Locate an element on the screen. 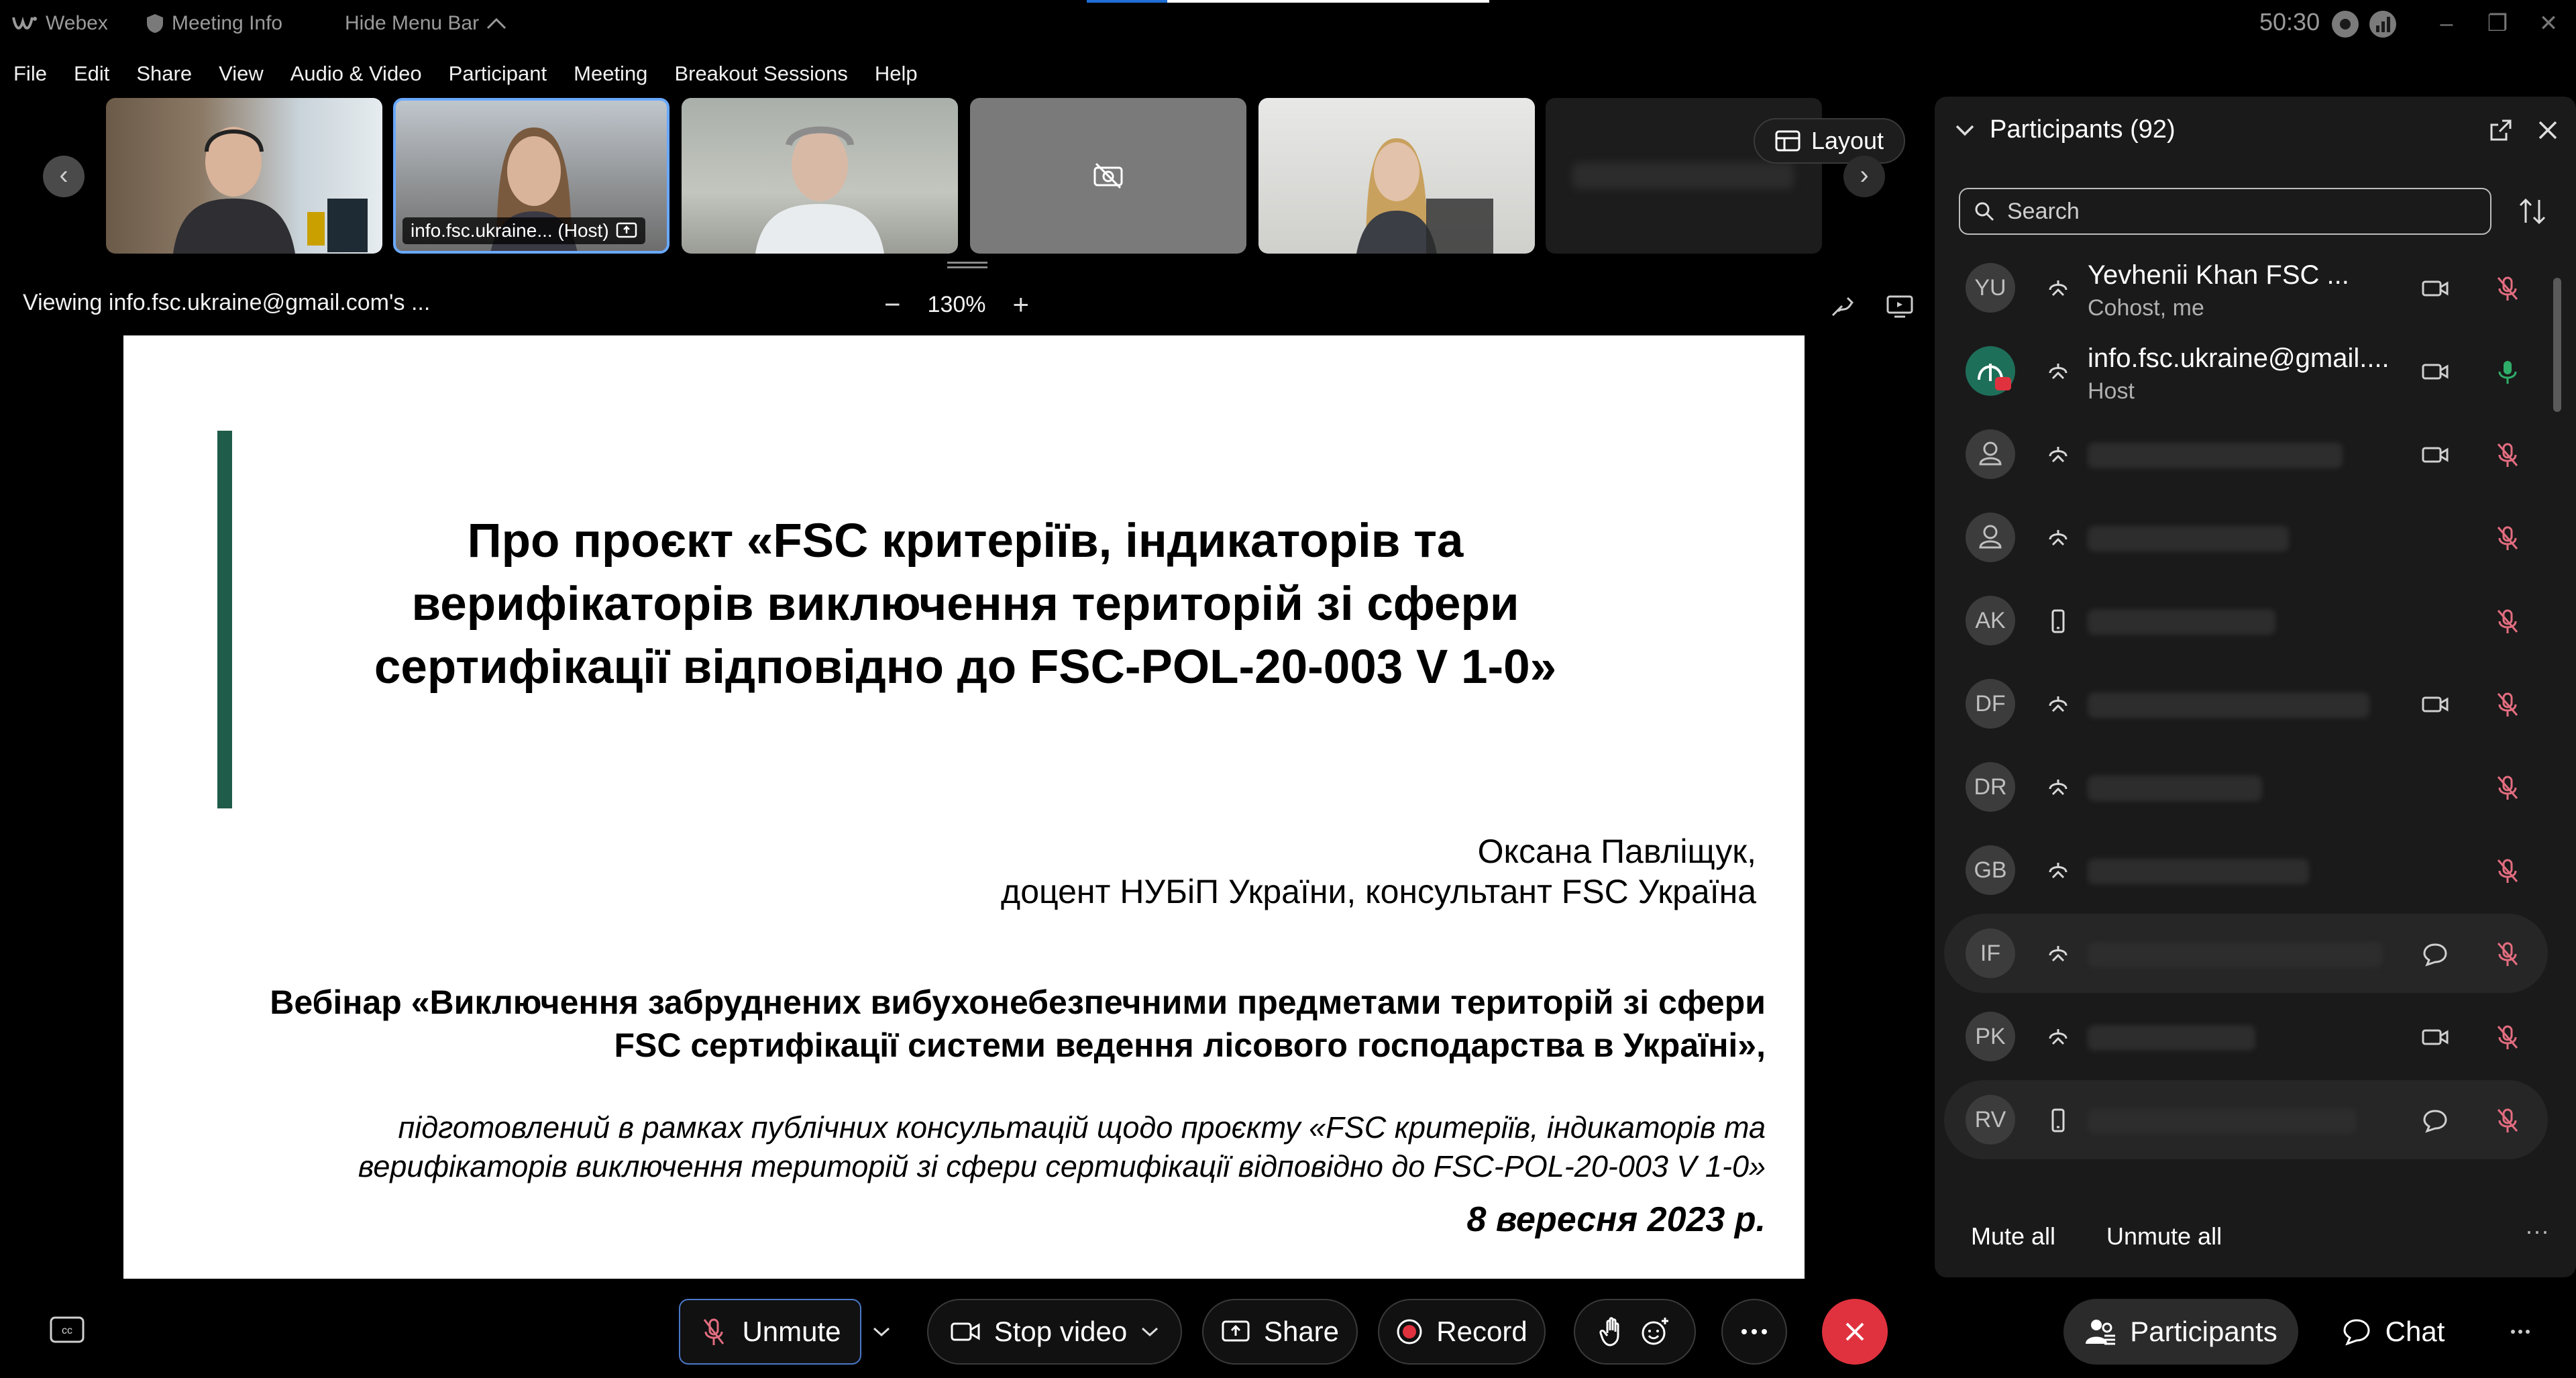 The height and width of the screenshot is (1378, 2576). meeting-info-button: Meeting Info is located at coordinates (213, 23).